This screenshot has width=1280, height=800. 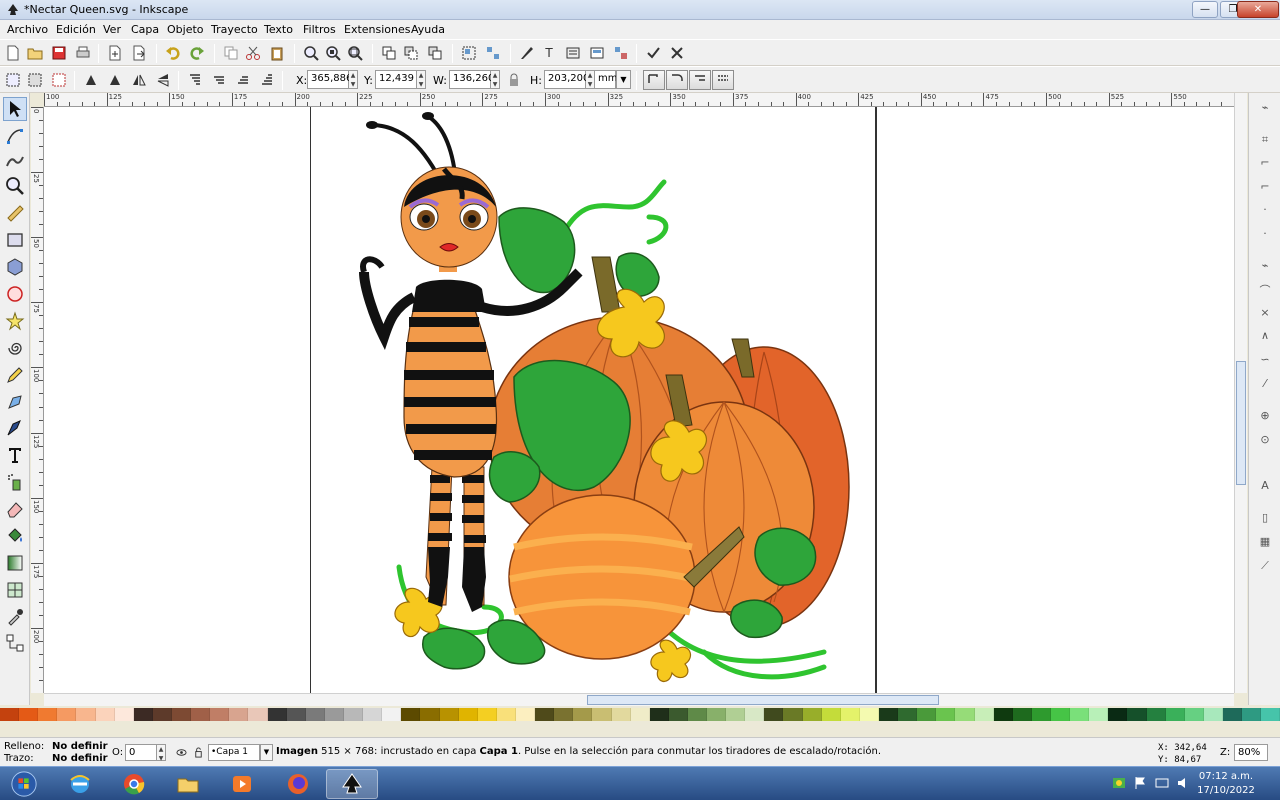 What do you see at coordinates (59, 80) in the screenshot?
I see `deselect-icon` at bounding box center [59, 80].